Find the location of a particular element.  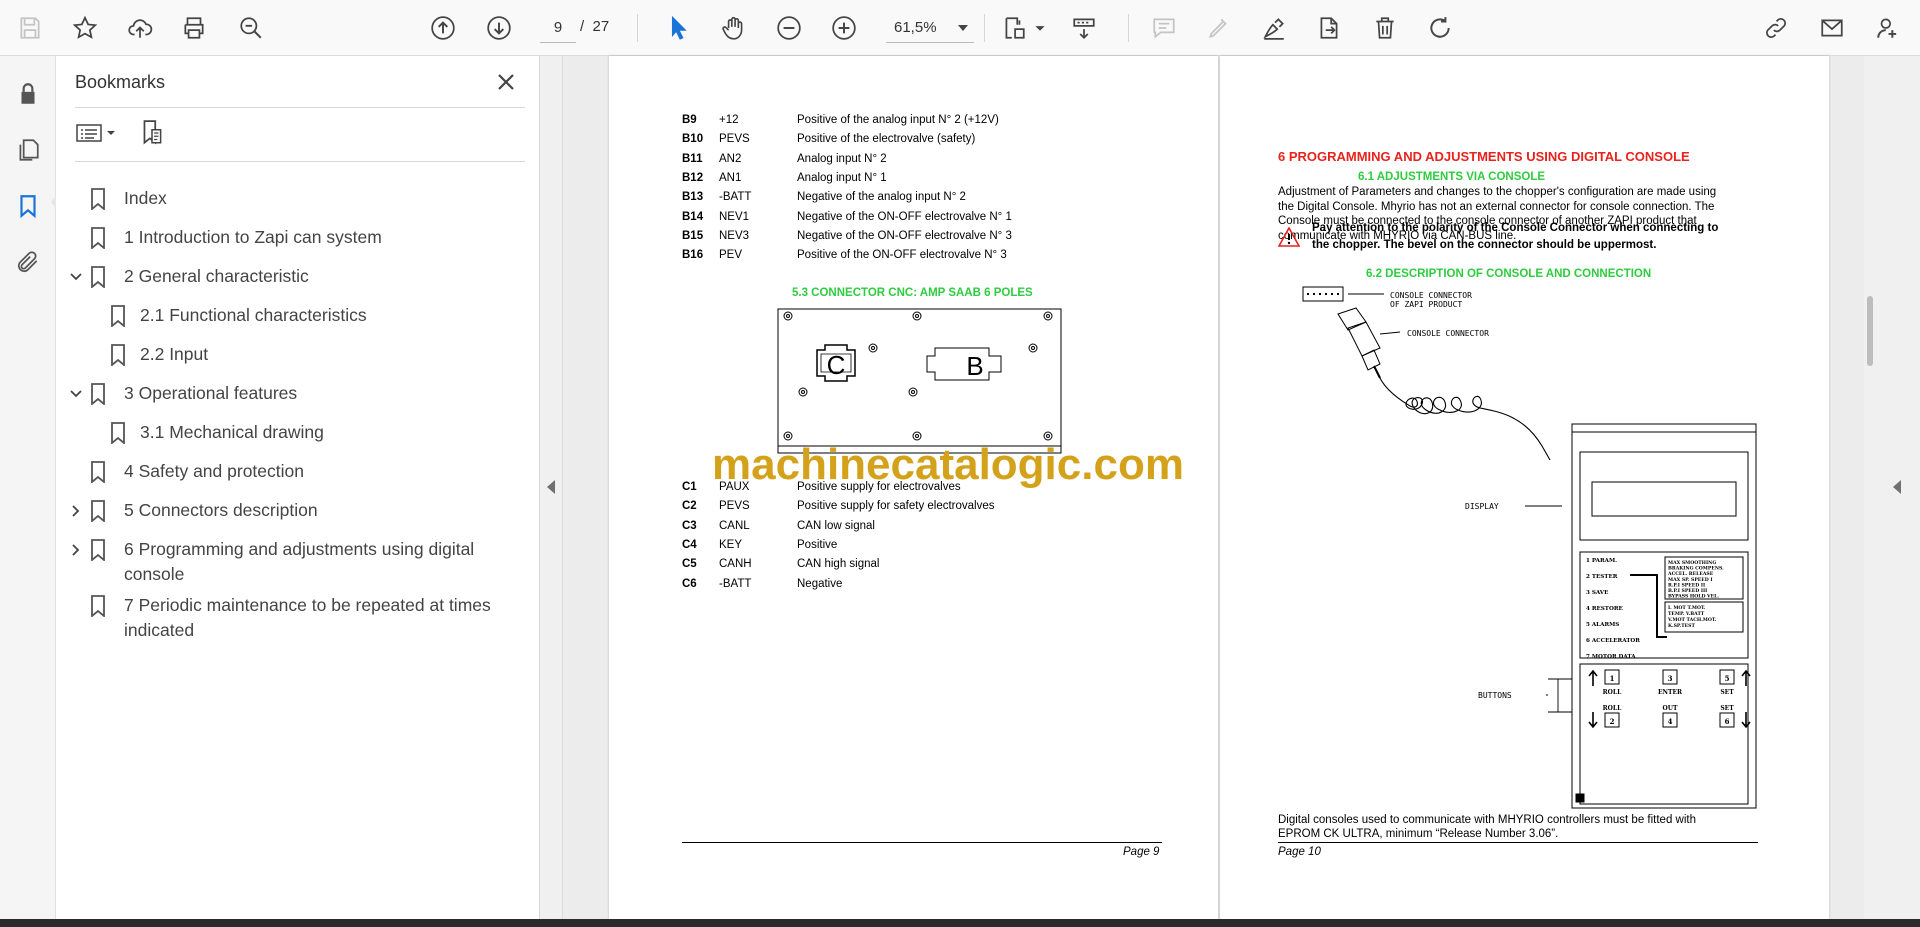

rotate-icon is located at coordinates (1440, 28).